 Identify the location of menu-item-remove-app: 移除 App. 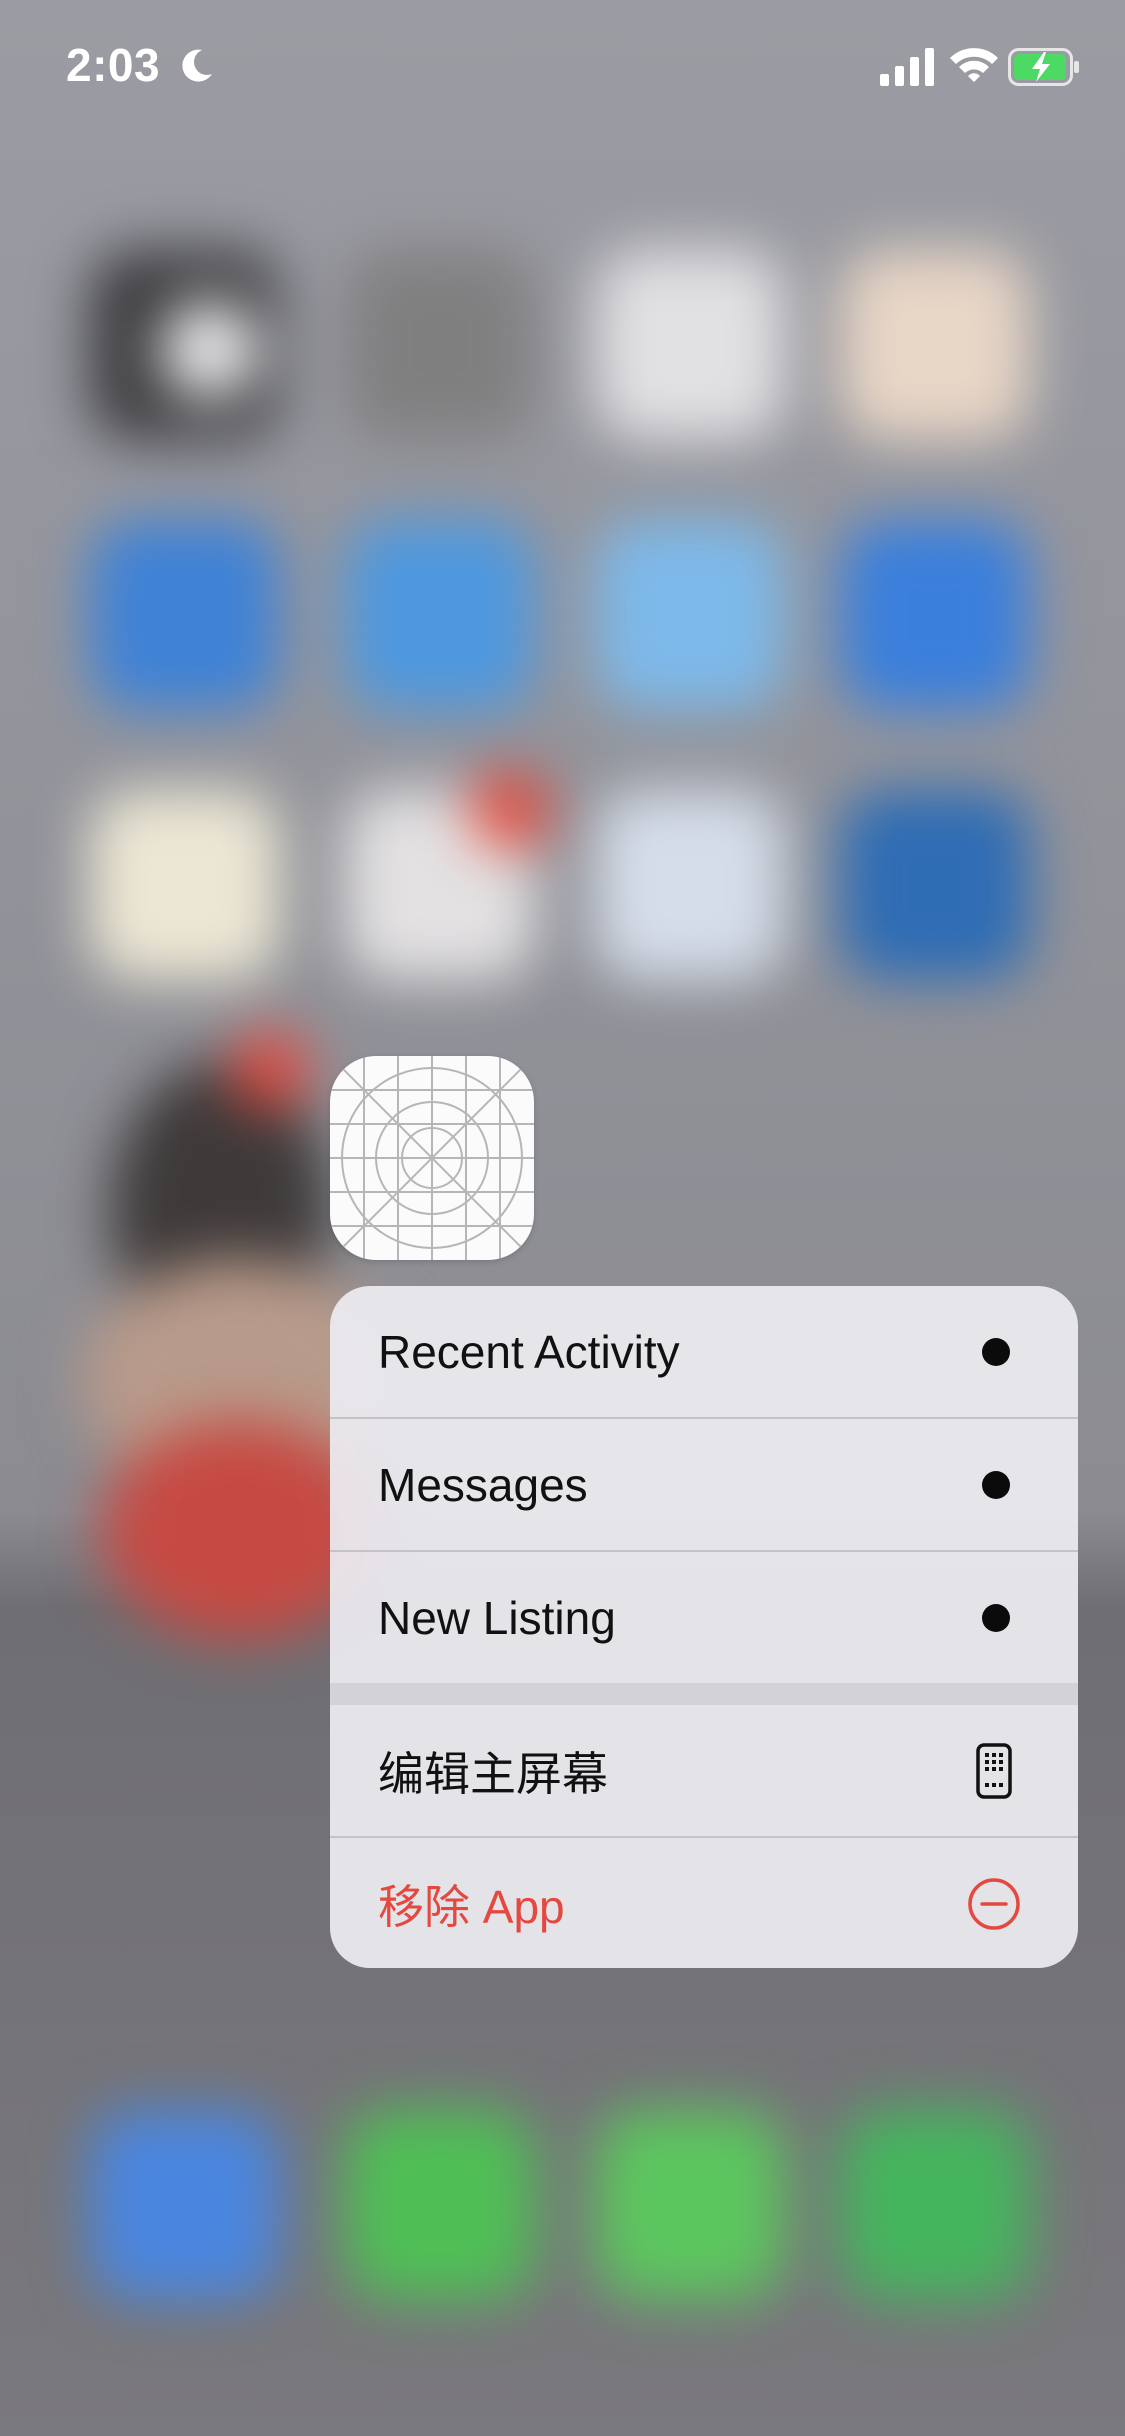
(704, 1903).